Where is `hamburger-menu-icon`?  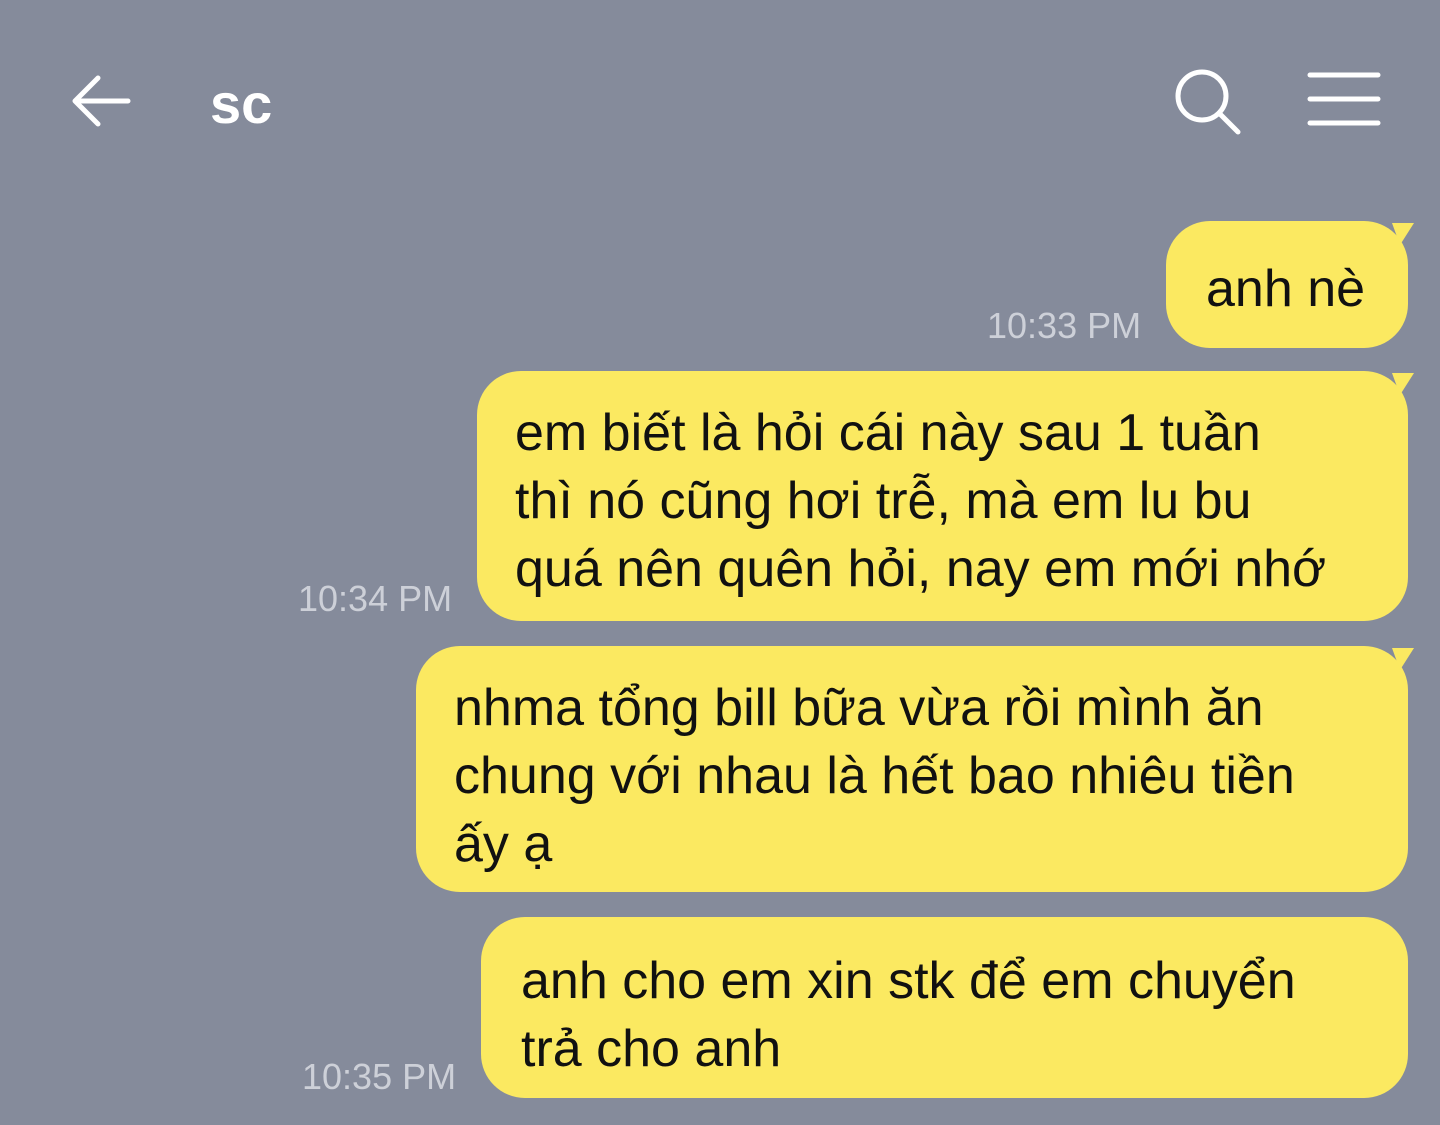 hamburger-menu-icon is located at coordinates (1344, 99).